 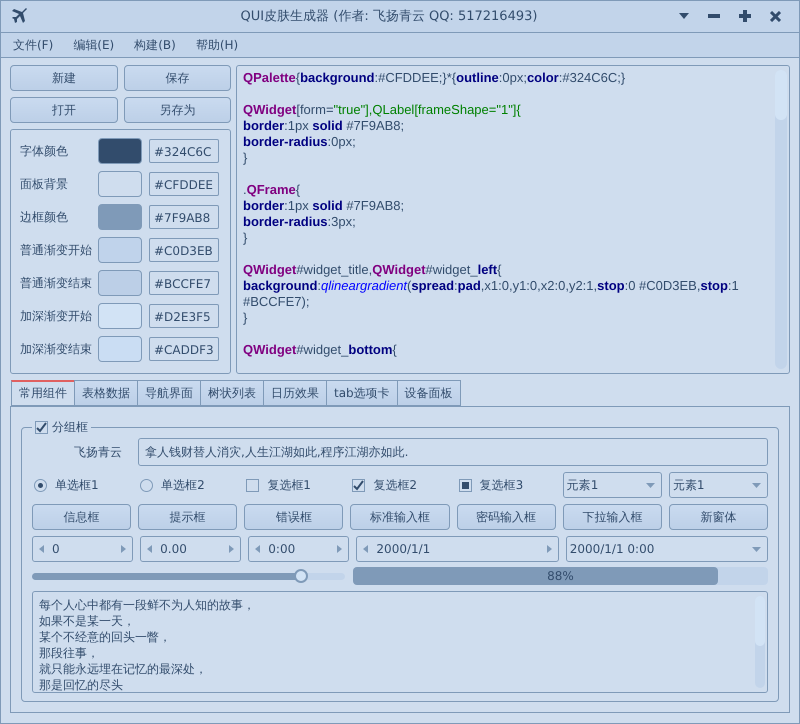 I want to click on code-line: QPalette{background:#CFDDEE;}*{outline:0px;color:#324C6C;}, so click(x=434, y=78).